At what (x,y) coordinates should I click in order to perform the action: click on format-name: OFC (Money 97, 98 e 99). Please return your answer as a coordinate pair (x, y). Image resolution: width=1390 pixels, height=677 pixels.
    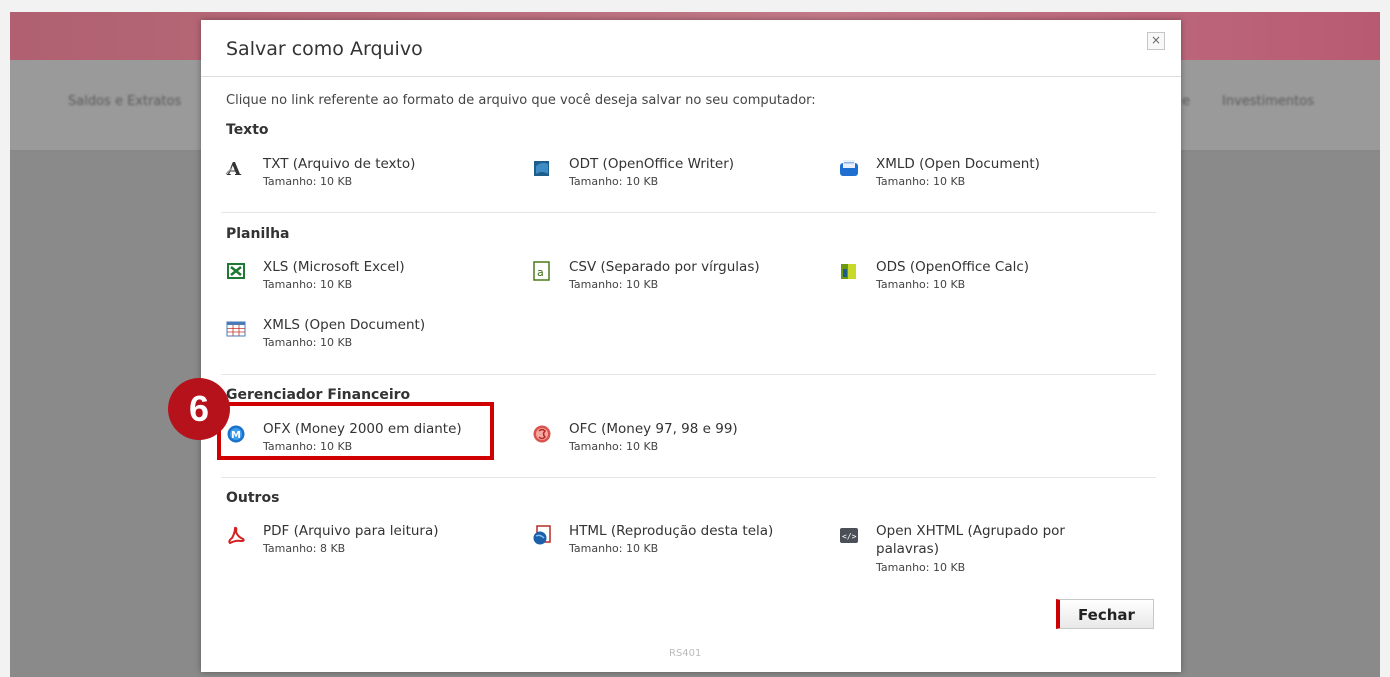
    Looking at the image, I should click on (653, 429).